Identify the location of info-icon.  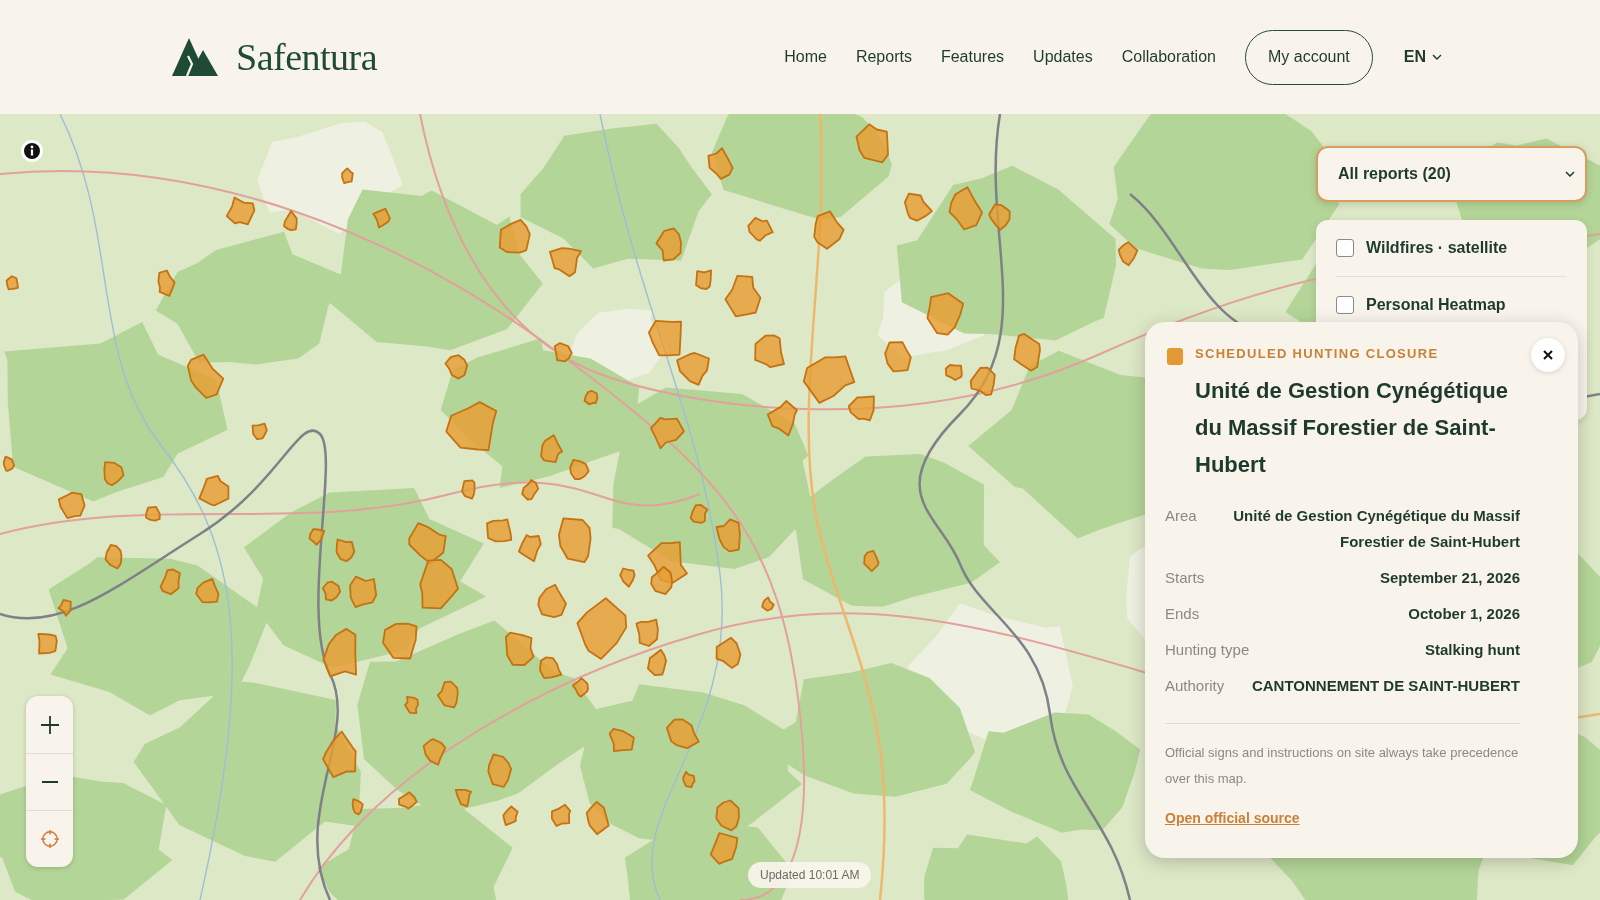
(32, 151).